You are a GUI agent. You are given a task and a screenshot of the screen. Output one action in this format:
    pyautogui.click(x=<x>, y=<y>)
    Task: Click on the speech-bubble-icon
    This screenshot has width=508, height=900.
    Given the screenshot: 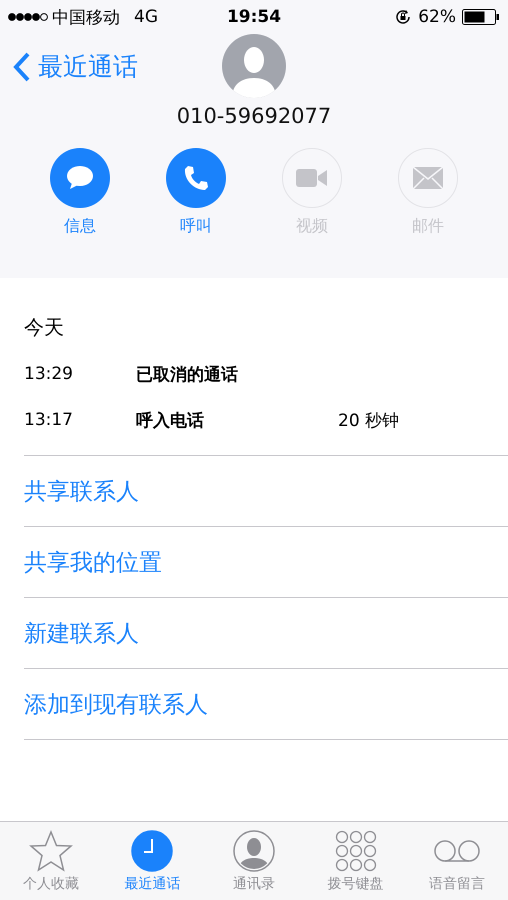 What is the action you would take?
    pyautogui.click(x=80, y=178)
    